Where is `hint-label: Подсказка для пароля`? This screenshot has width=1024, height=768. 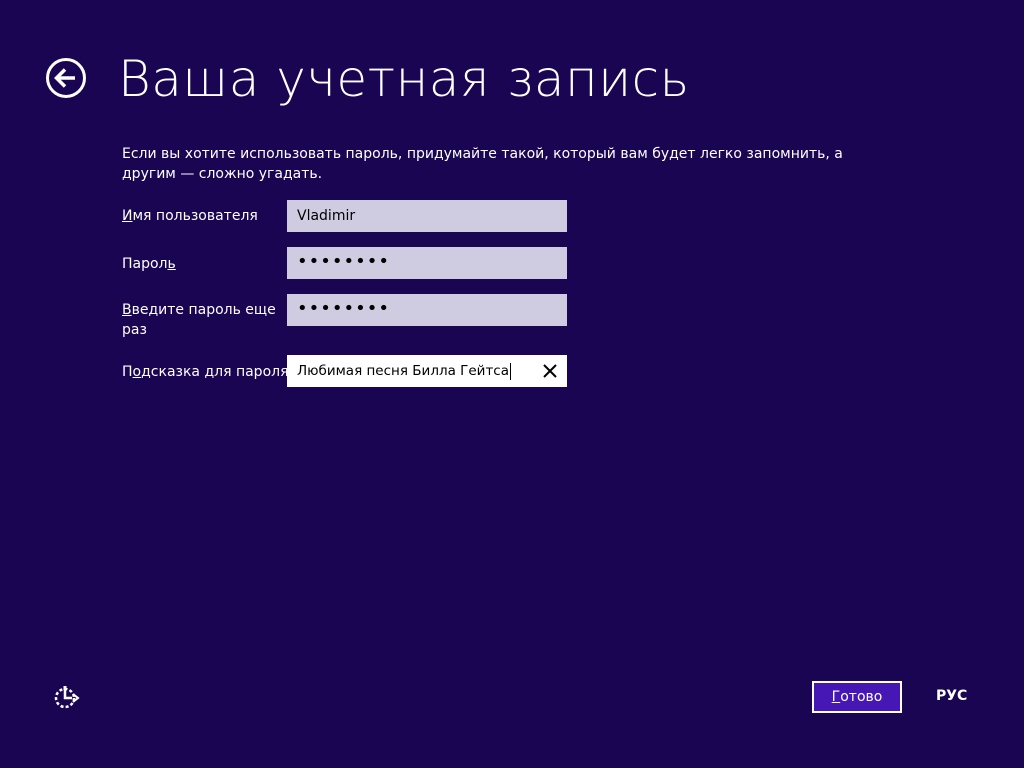 hint-label: Подсказка для пароля is located at coordinates (205, 372).